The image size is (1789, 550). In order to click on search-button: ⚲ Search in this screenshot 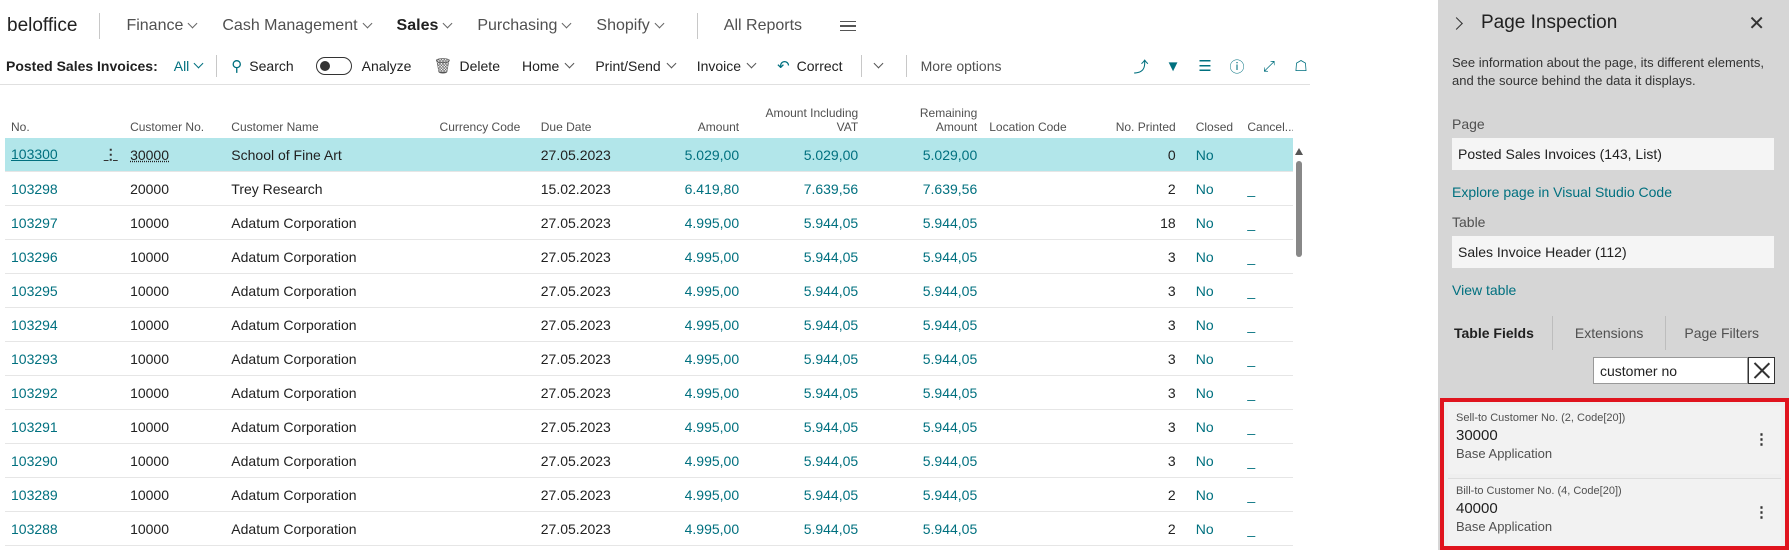, I will do `click(262, 66)`.